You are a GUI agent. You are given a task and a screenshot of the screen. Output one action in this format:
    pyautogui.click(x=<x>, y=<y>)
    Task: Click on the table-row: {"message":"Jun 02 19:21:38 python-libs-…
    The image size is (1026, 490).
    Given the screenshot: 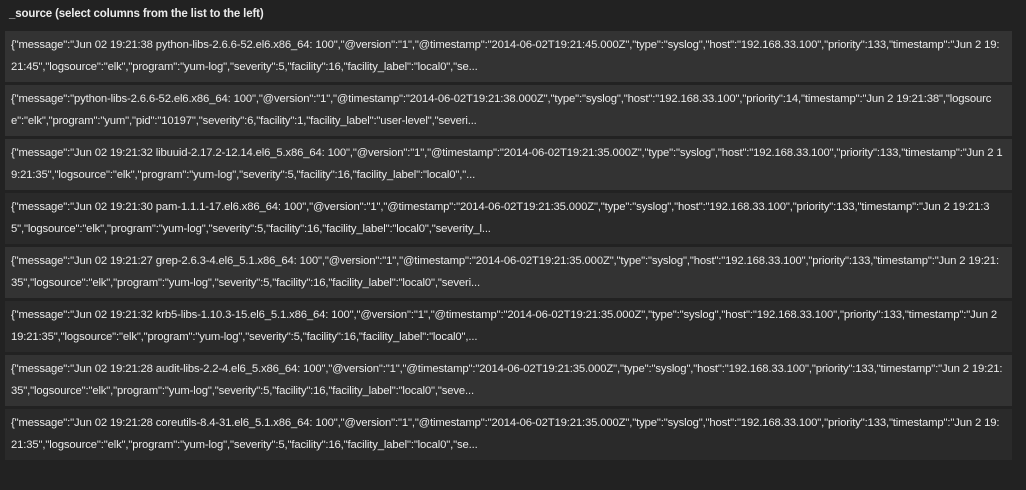 What is the action you would take?
    pyautogui.click(x=508, y=56)
    